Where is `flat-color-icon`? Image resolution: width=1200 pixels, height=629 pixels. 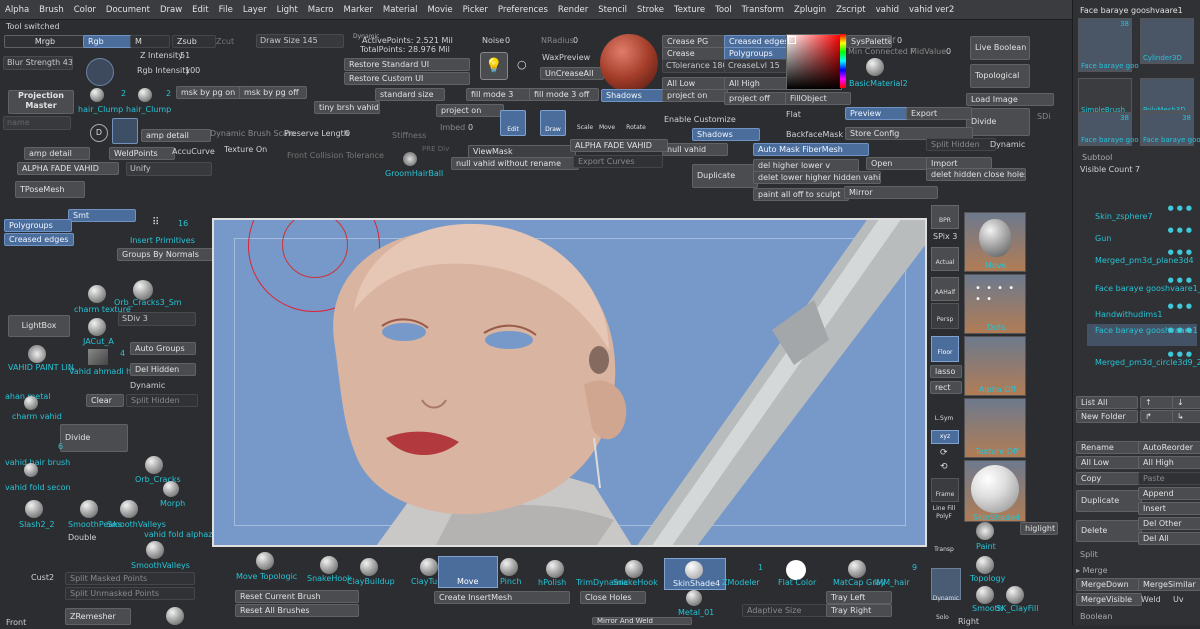
flat-color-icon is located at coordinates (796, 570).